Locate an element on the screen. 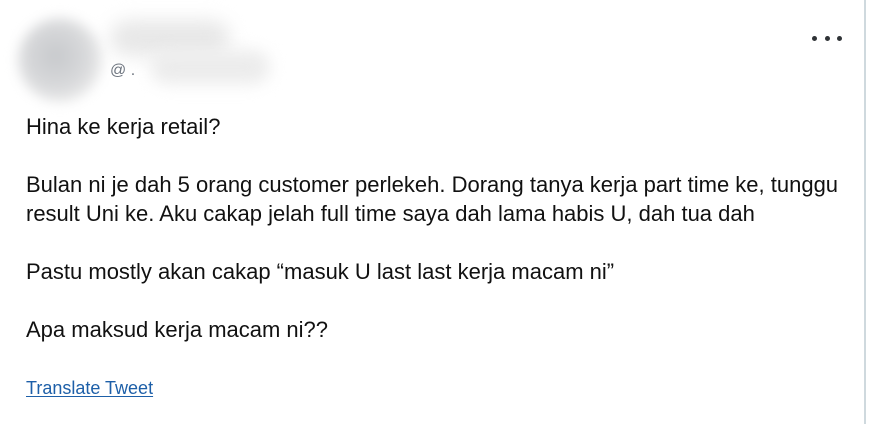 This screenshot has width=870, height=424. user-handle: @ . is located at coordinates (122, 71).